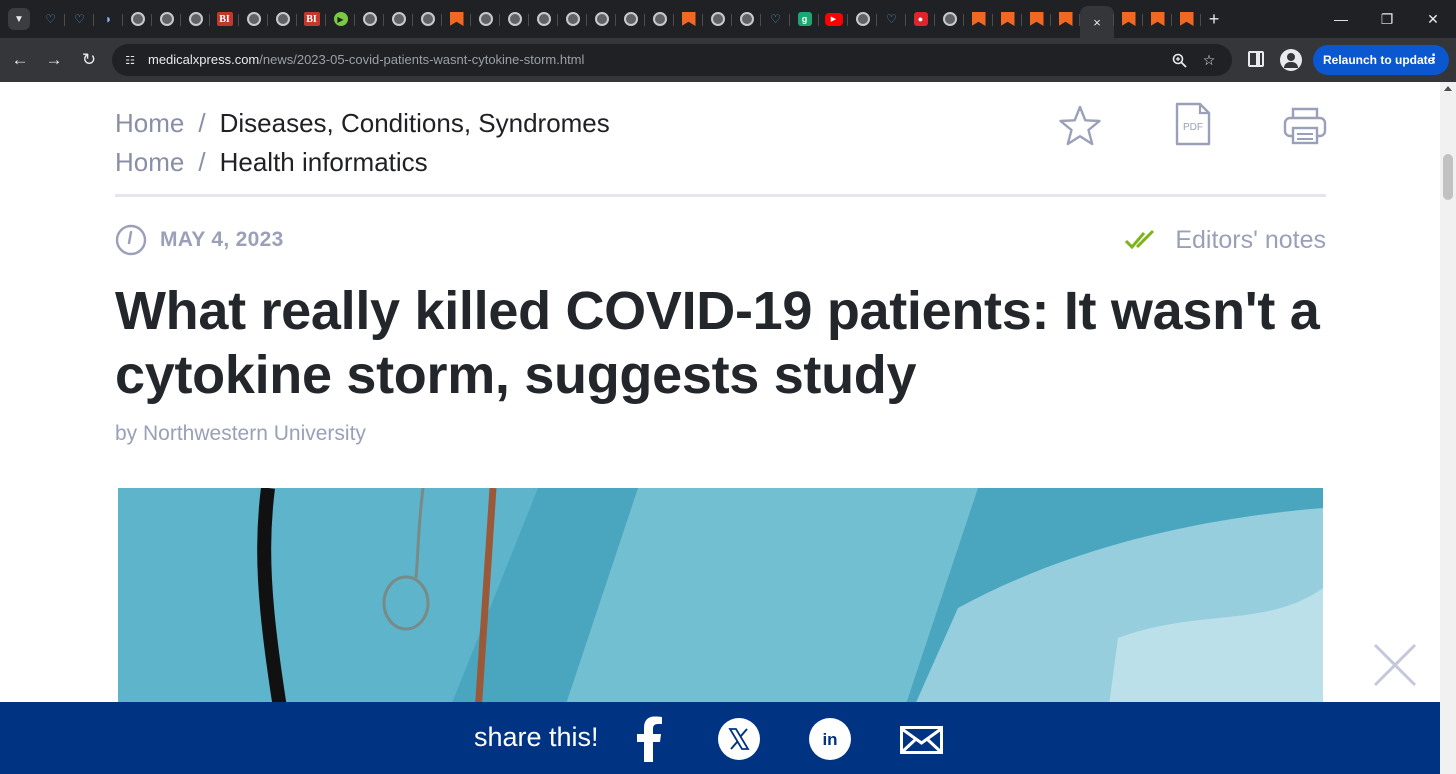 This screenshot has width=1456, height=774. What do you see at coordinates (1448, 428) in the screenshot?
I see `page-scrollbar` at bounding box center [1448, 428].